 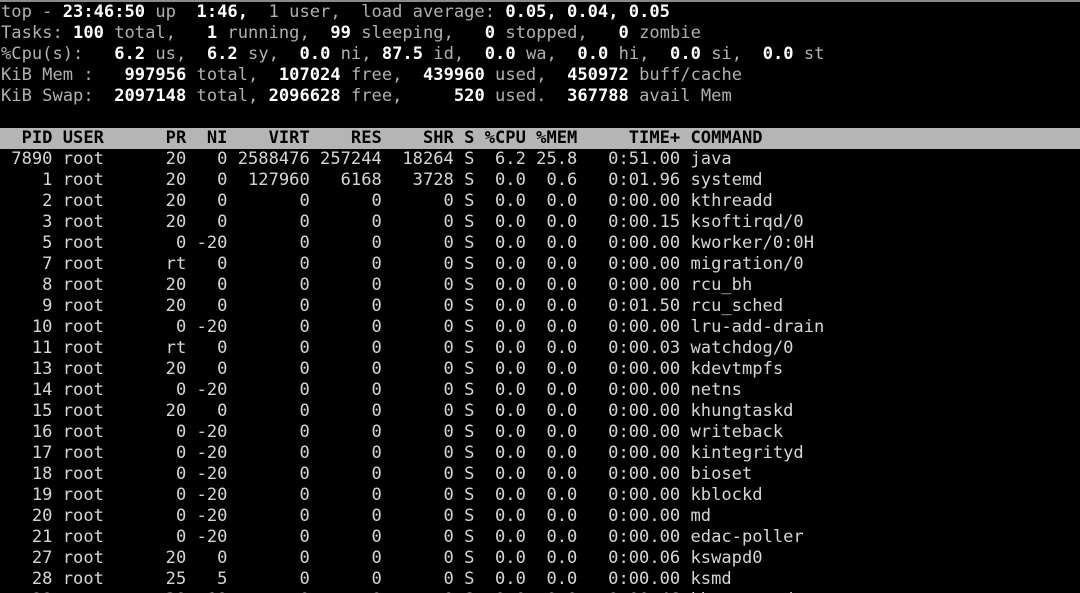 What do you see at coordinates (371, 75) in the screenshot?
I see `memory-free-label: free,` at bounding box center [371, 75].